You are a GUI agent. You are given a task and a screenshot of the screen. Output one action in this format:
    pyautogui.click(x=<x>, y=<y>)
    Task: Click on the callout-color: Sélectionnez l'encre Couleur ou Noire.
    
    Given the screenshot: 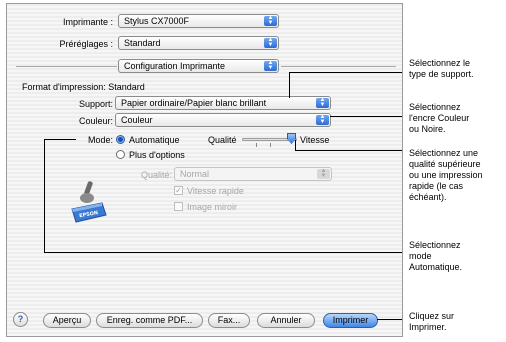 What is the action you would take?
    pyautogui.click(x=439, y=118)
    